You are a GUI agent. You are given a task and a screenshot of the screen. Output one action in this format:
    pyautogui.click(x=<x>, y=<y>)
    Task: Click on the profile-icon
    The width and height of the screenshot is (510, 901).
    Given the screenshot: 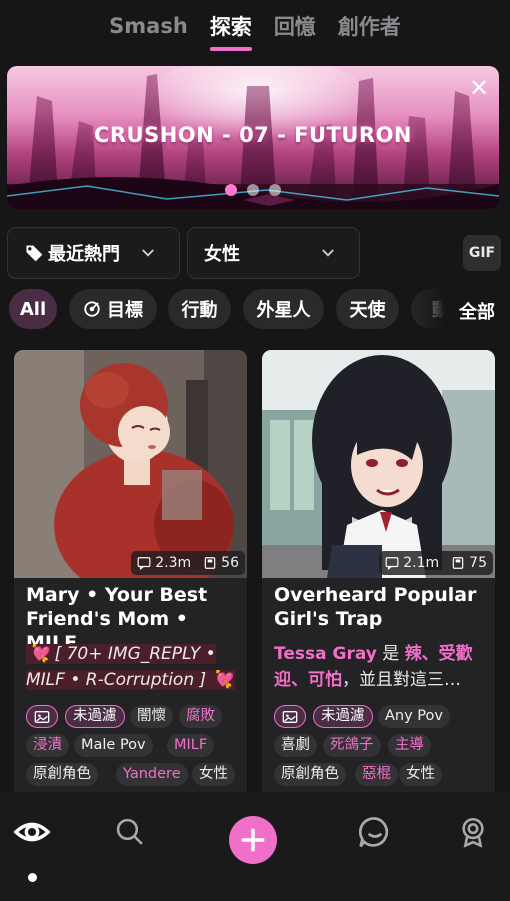 What is the action you would take?
    pyautogui.click(x=473, y=832)
    